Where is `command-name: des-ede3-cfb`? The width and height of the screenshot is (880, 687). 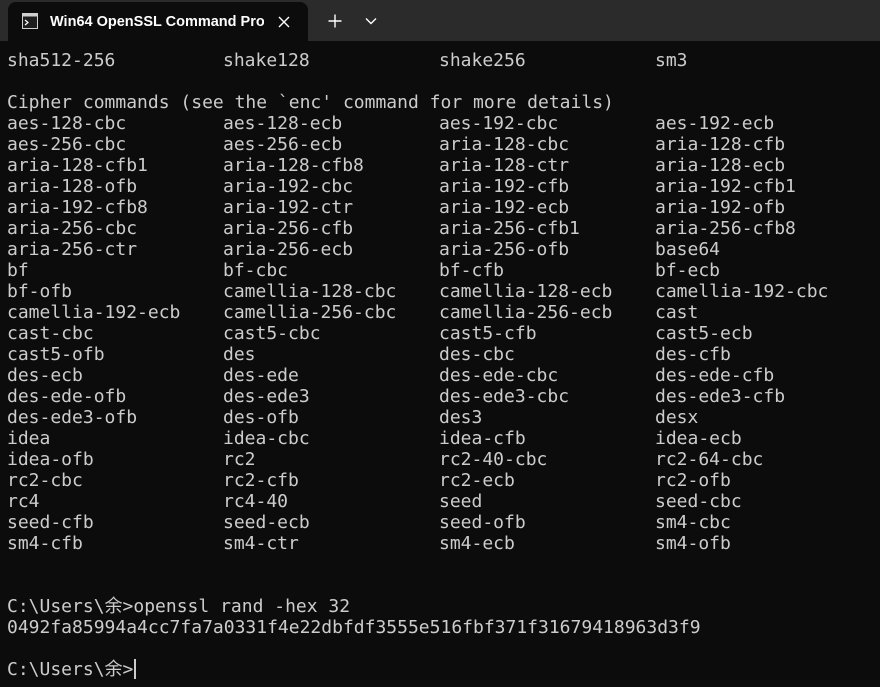 command-name: des-ede3-cfb is located at coordinates (720, 396).